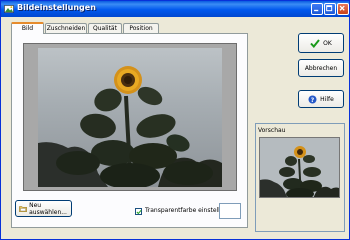  I want to click on tab-qualitaet: Qualität, so click(105, 28).